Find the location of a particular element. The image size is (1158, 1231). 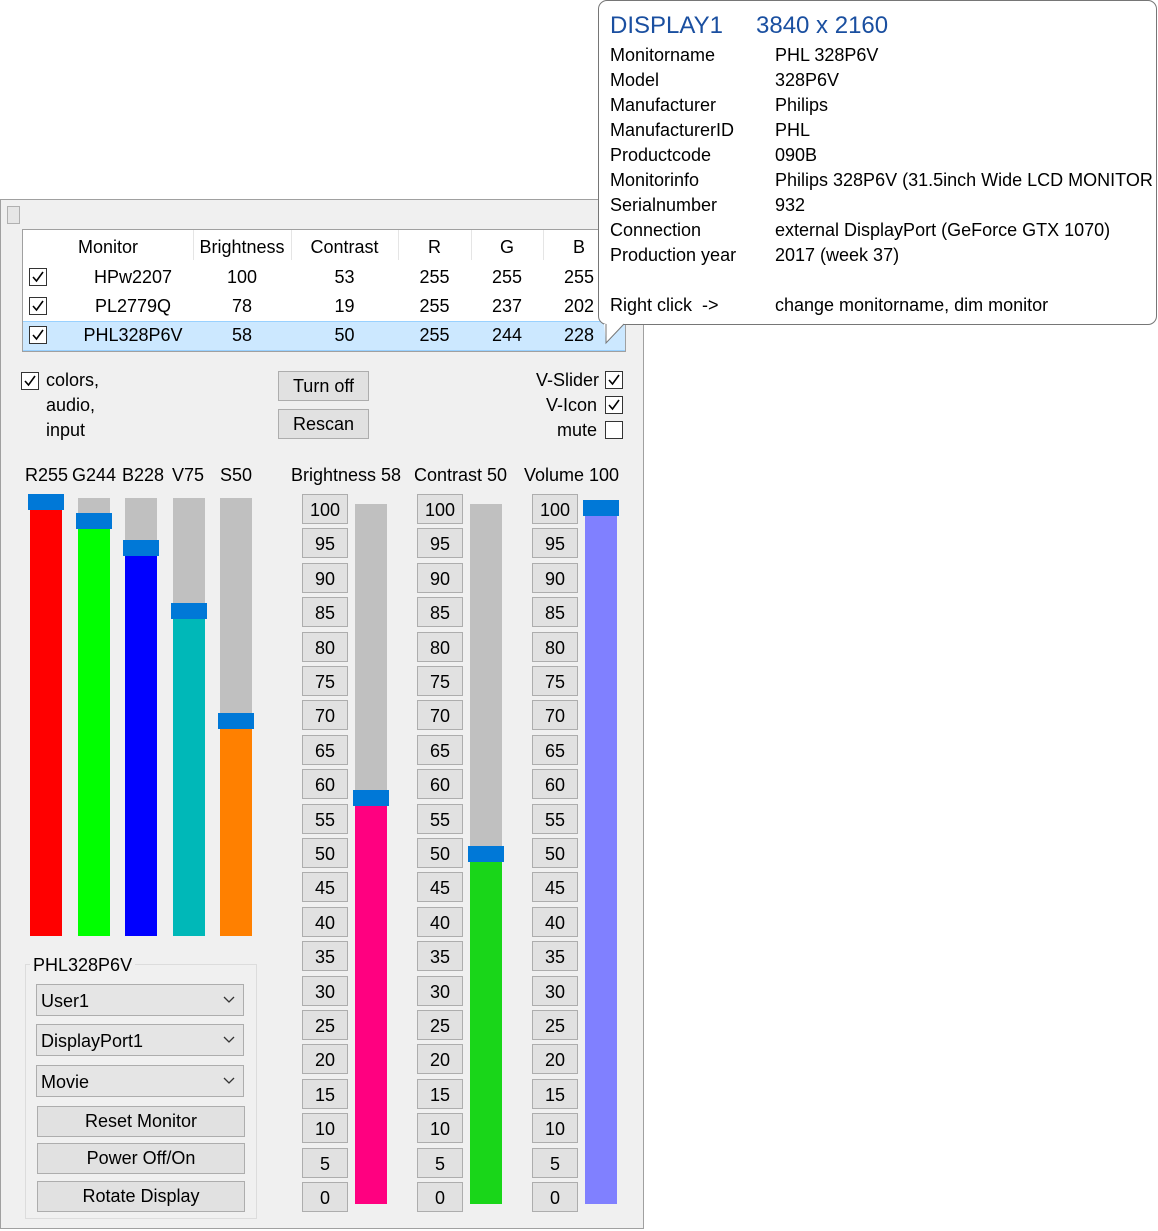

brightness-step-button: 30 is located at coordinates (325, 991).